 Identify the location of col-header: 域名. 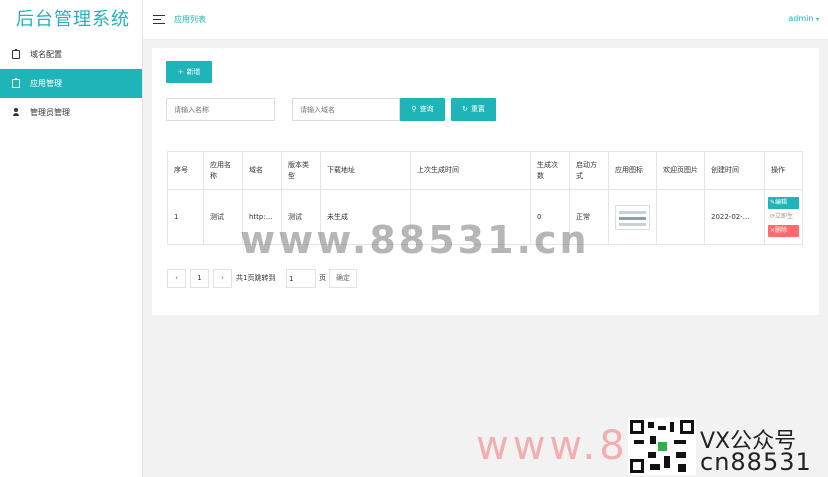
(262, 170).